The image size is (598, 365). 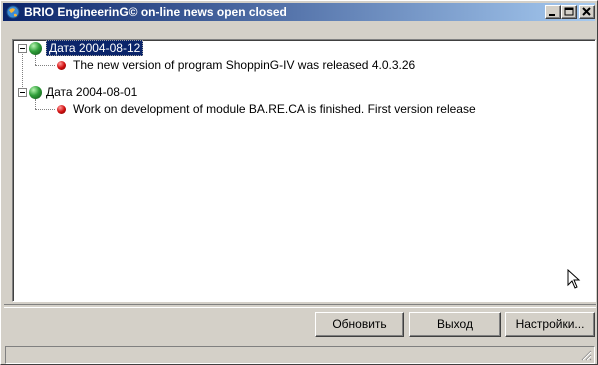 I want to click on resize-grip-icon, so click(x=586, y=355).